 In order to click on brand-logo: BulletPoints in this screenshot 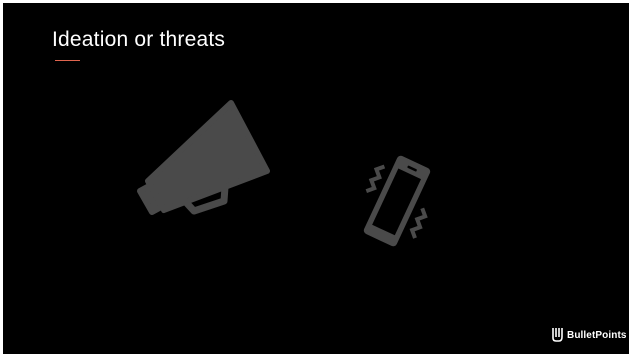, I will do `click(589, 335)`.